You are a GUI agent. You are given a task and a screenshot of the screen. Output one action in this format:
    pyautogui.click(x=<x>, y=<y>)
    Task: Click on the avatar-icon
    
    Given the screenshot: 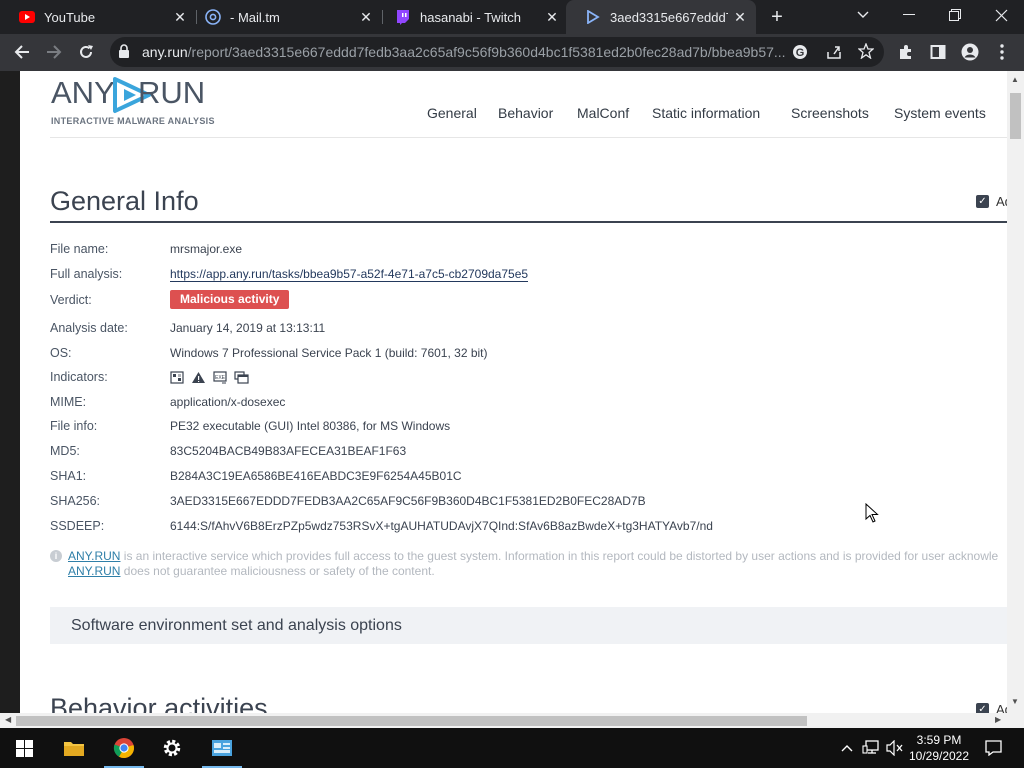 What is the action you would take?
    pyautogui.click(x=970, y=52)
    